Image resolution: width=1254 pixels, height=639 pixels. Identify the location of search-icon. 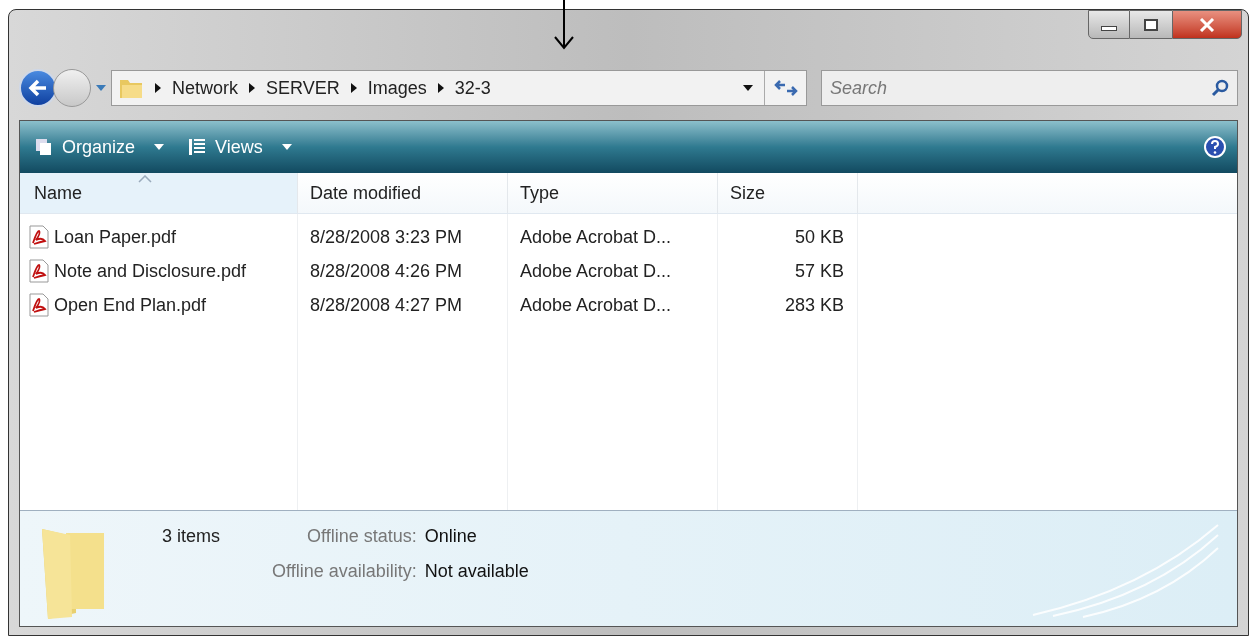
(1220, 88).